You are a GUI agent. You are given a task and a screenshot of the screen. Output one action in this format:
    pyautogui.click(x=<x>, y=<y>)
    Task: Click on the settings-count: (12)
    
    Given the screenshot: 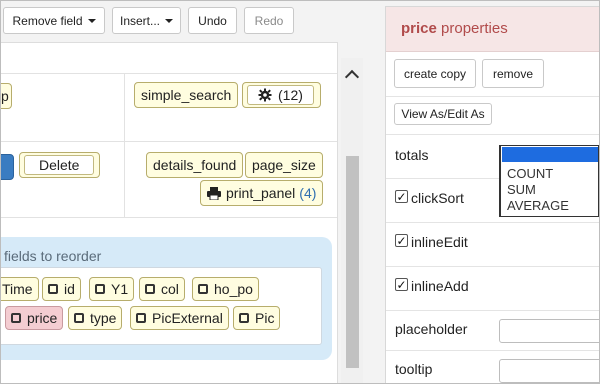 What is the action you would take?
    pyautogui.click(x=290, y=95)
    